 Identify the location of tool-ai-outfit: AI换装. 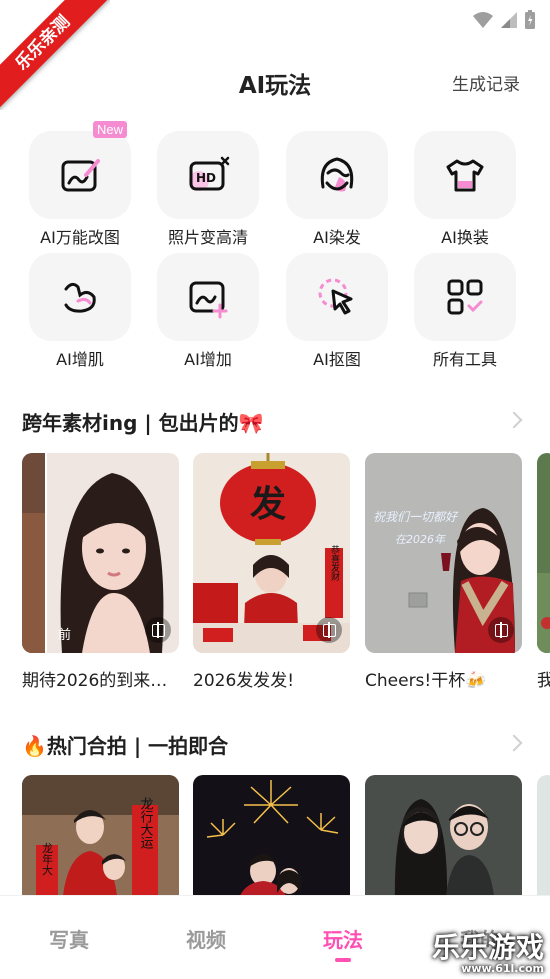
(465, 189).